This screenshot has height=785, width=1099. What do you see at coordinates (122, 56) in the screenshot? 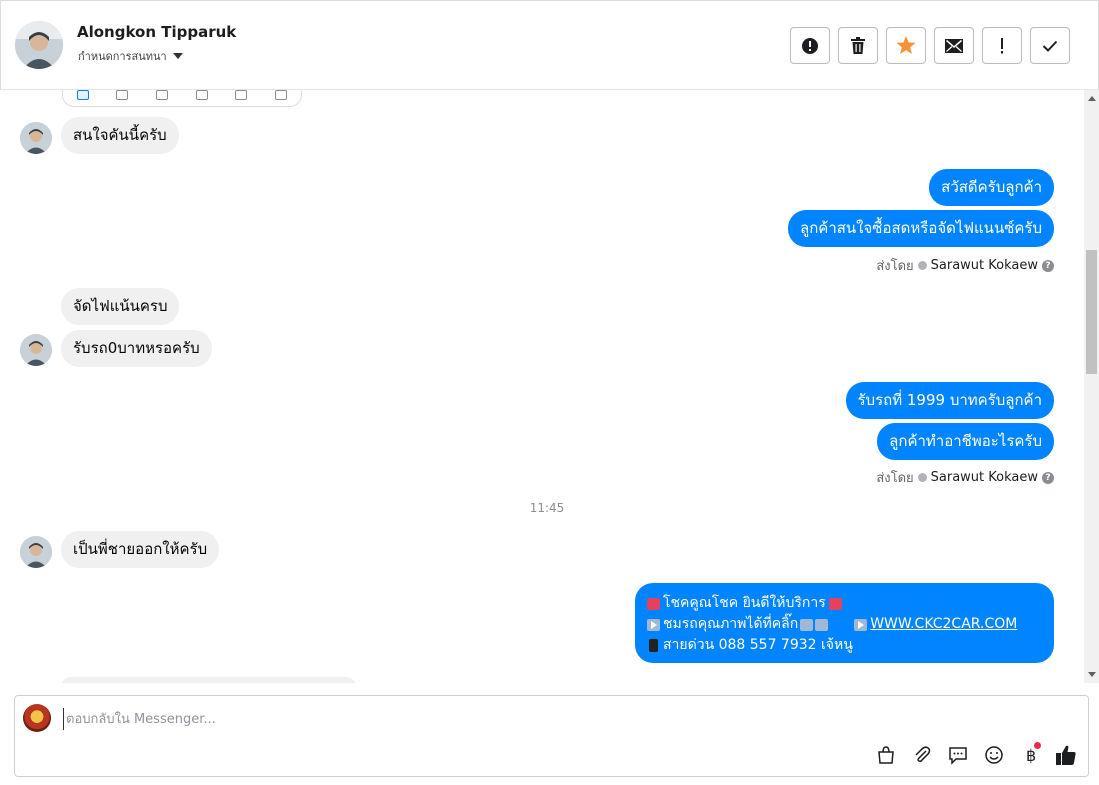
I see `conversation-options-label: กำหนดการสนทนา` at bounding box center [122, 56].